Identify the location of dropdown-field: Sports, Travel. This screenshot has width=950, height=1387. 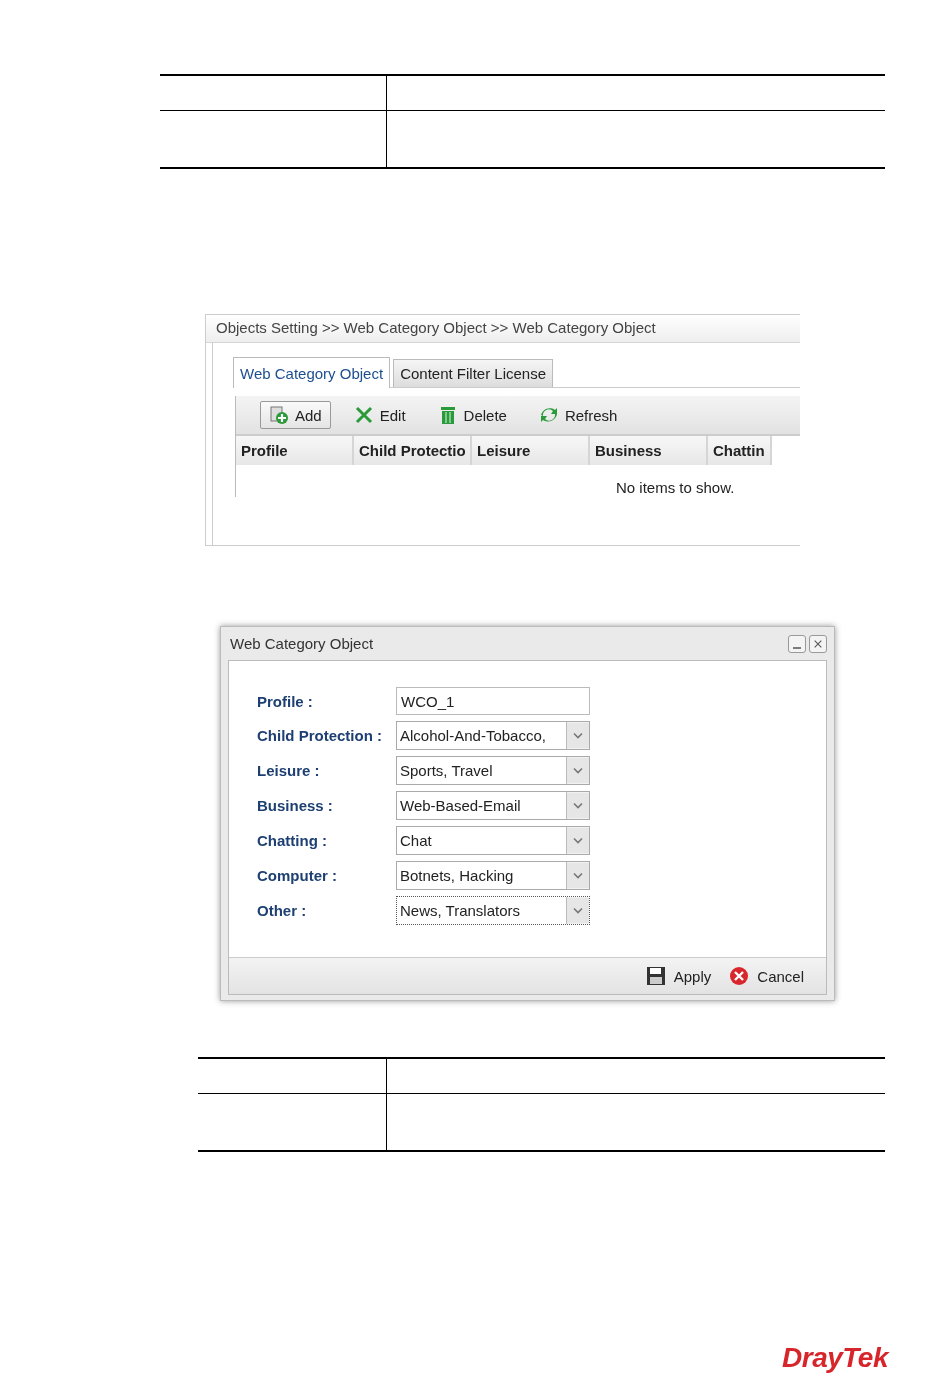
(493, 770).